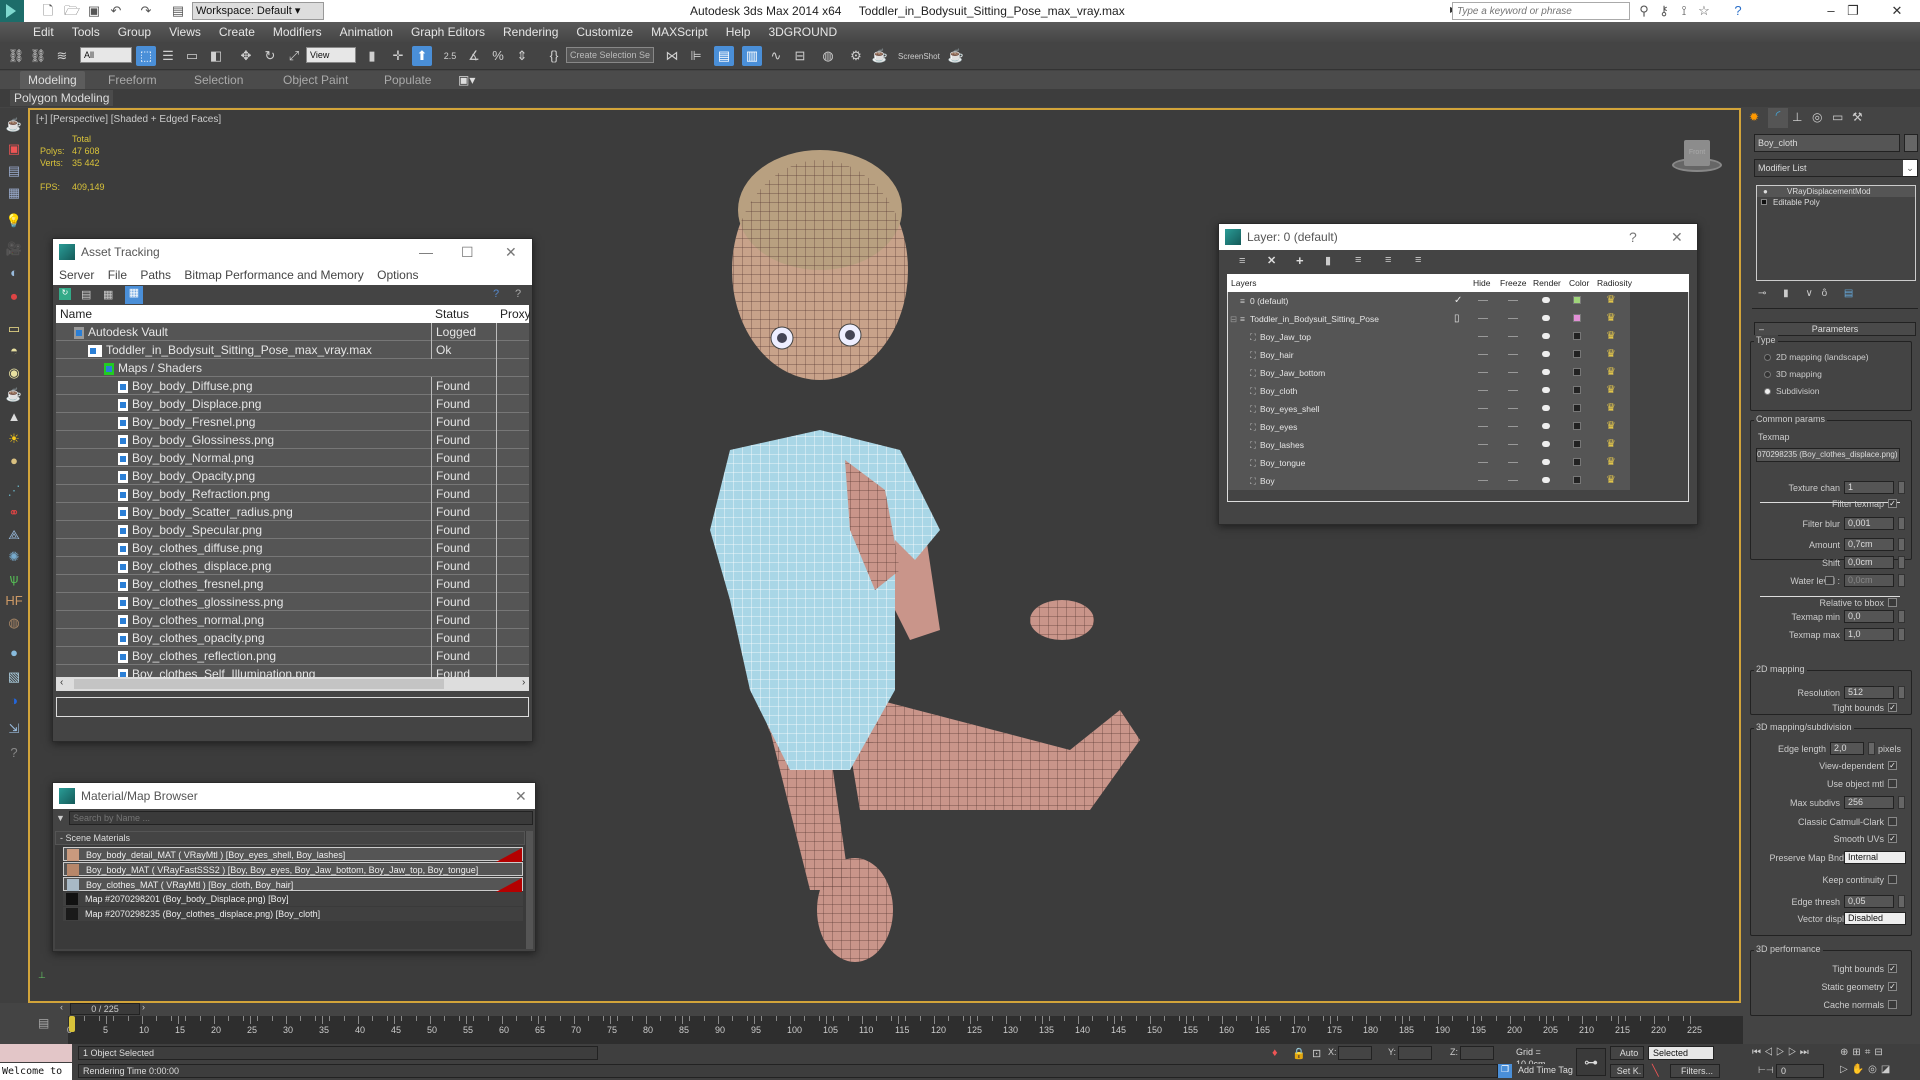  I want to click on cache-normals-checkbox, so click(1892, 1004).